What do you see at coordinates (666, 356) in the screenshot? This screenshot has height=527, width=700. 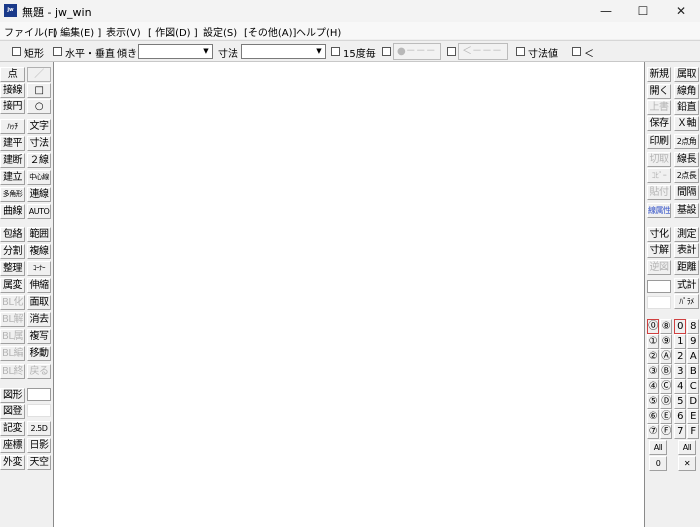 I see `layer-group-button: Ⓐ` at bounding box center [666, 356].